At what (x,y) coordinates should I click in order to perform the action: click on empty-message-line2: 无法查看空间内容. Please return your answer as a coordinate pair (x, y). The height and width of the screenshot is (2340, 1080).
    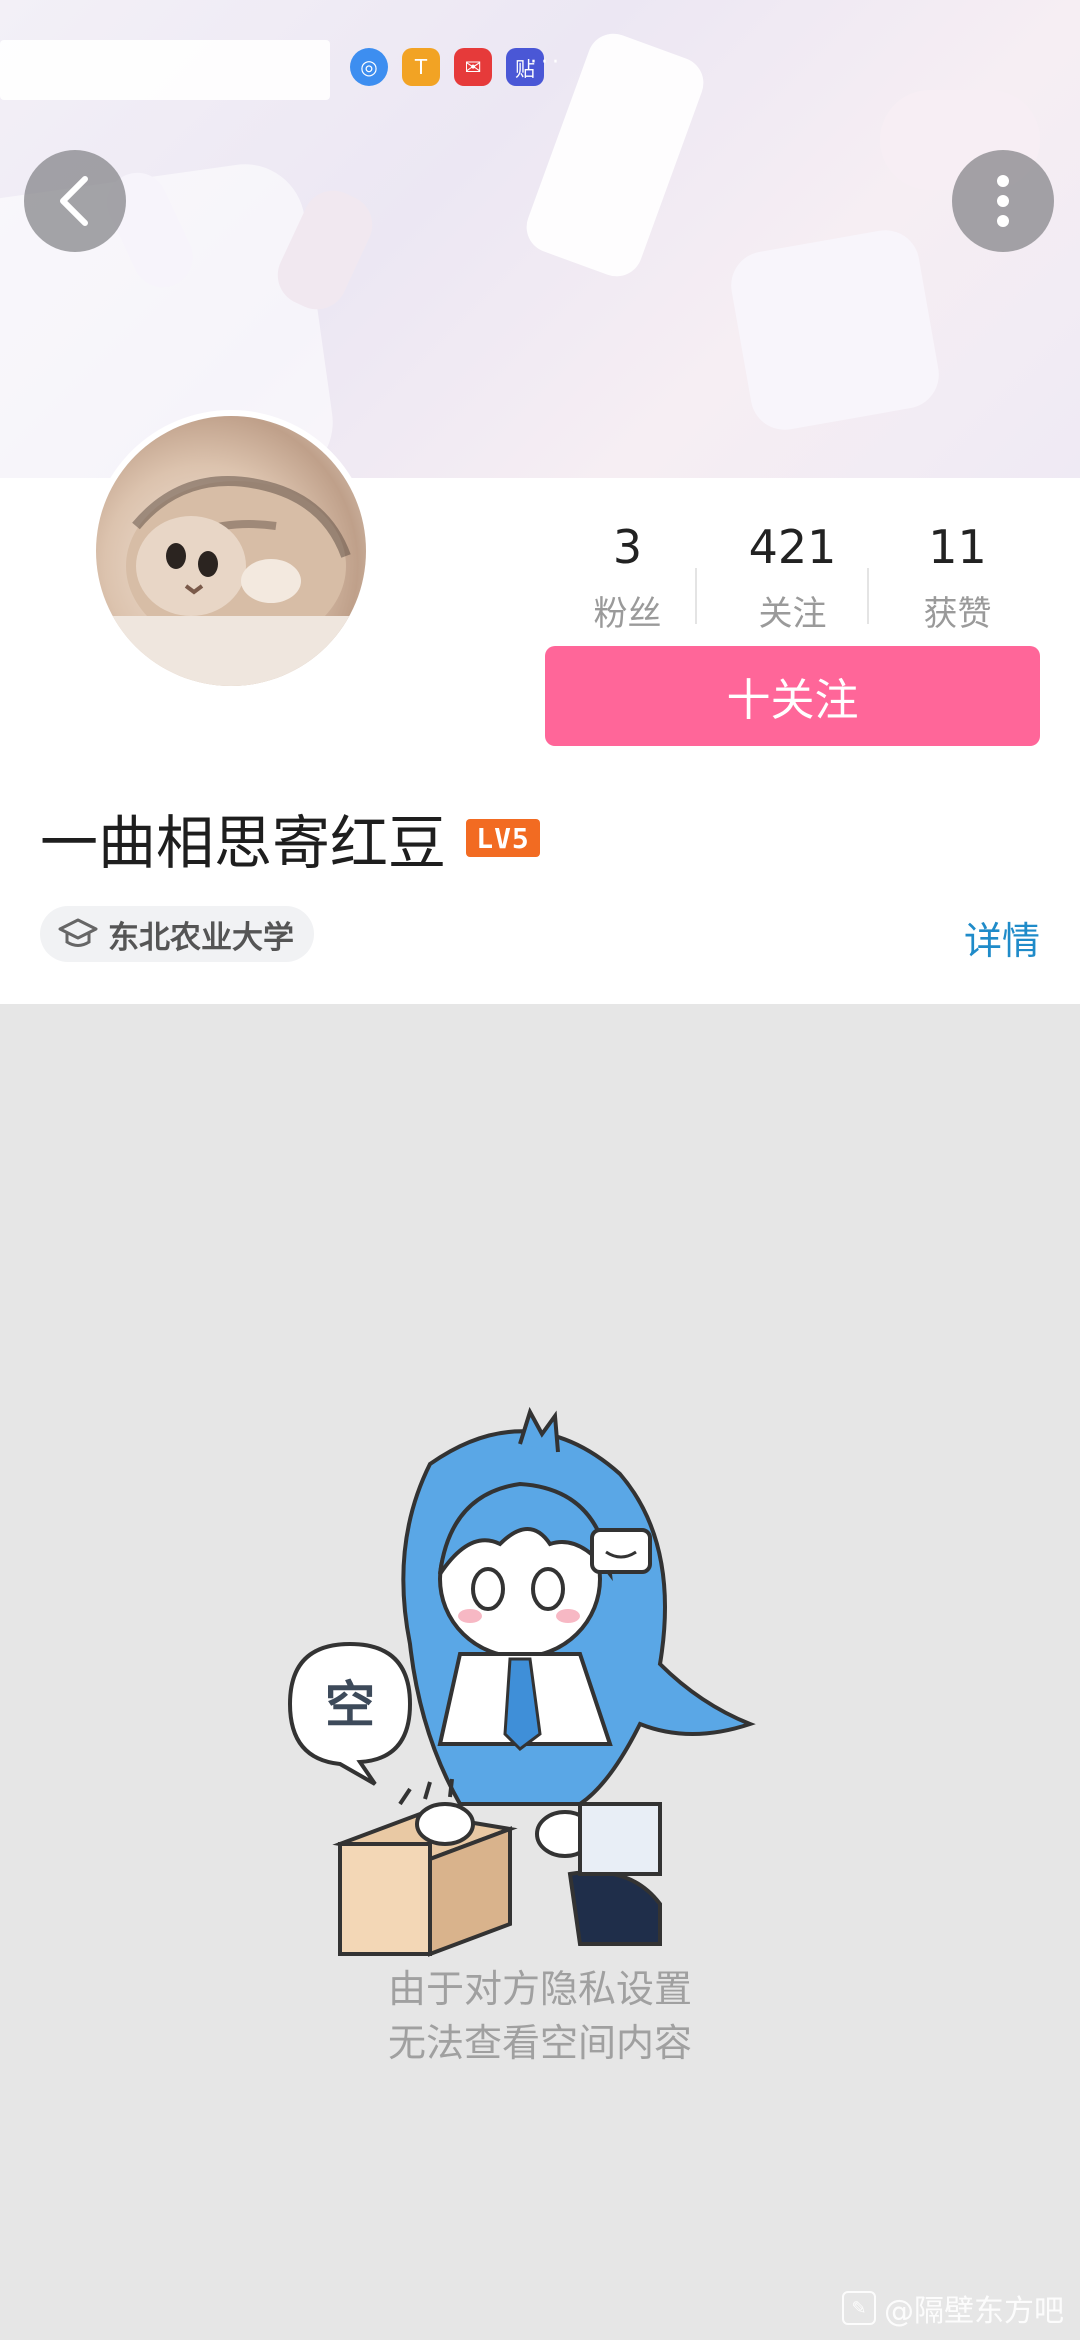
    Looking at the image, I should click on (539, 2043).